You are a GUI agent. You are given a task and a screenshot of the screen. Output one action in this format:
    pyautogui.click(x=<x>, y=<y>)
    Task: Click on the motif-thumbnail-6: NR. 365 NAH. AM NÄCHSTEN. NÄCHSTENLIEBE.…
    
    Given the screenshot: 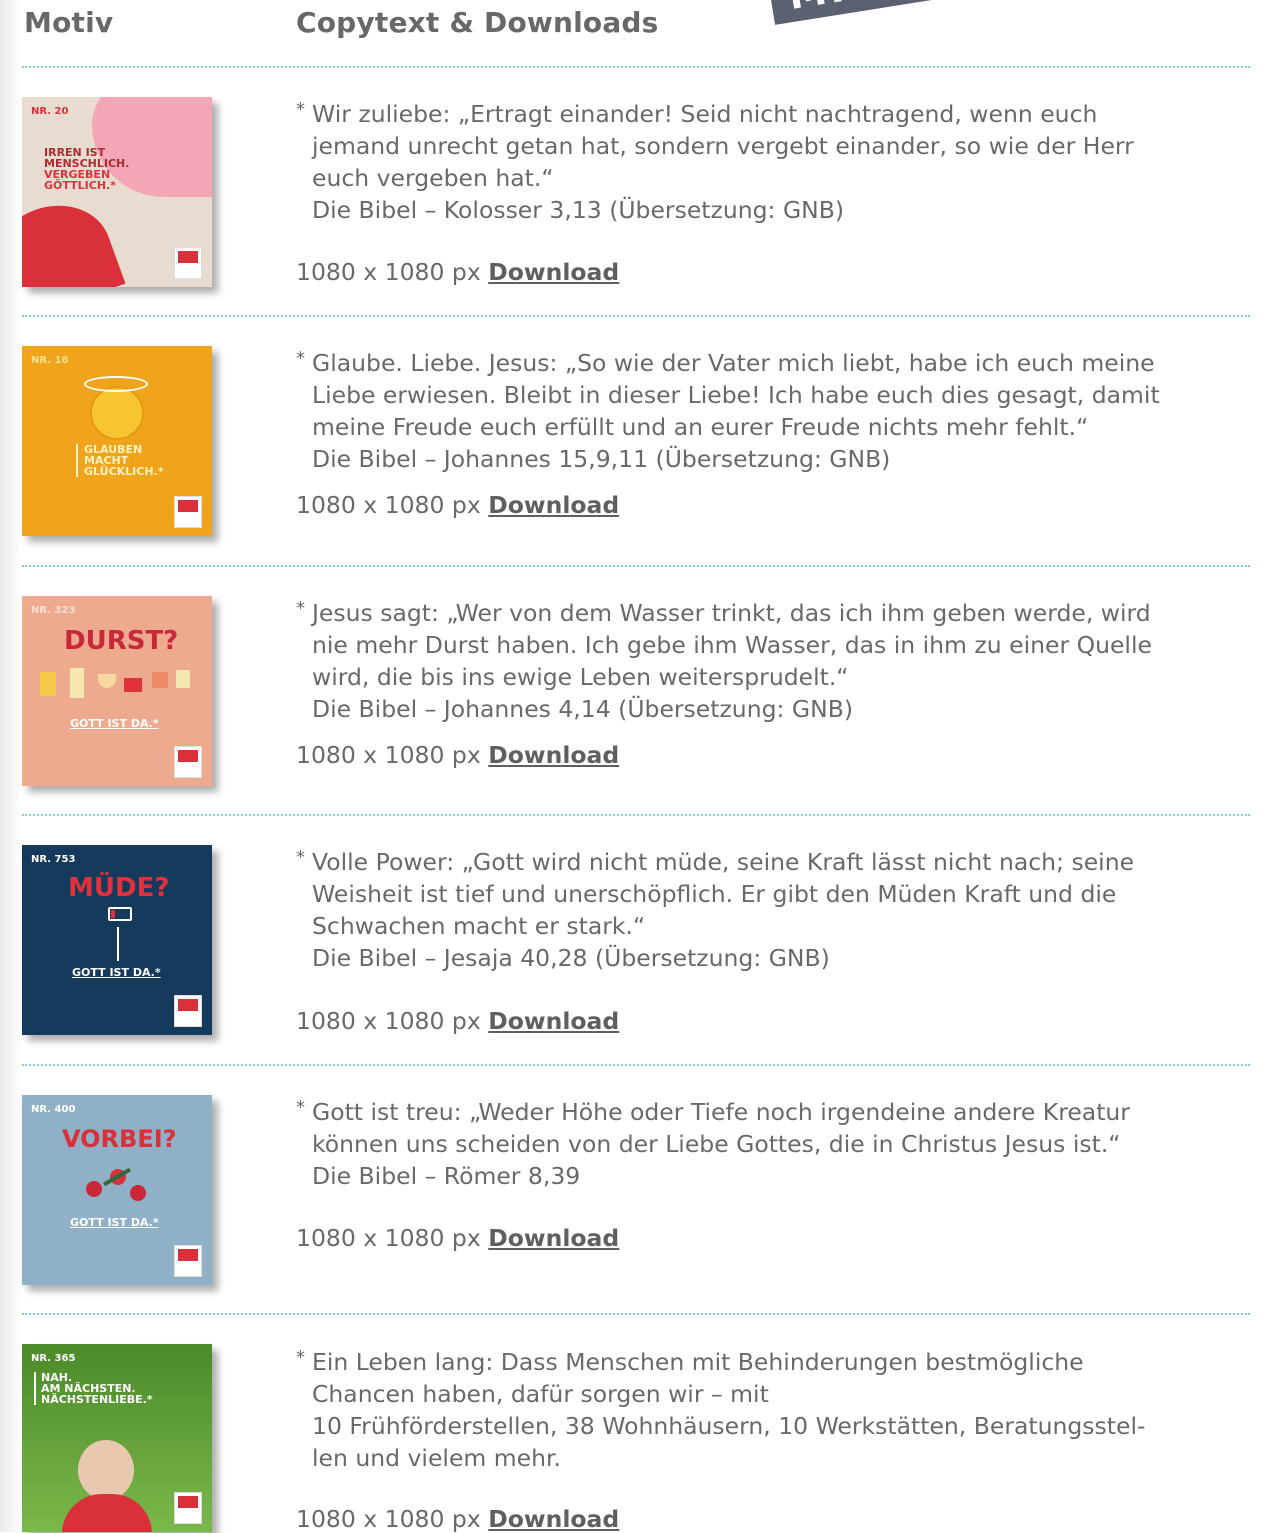 What is the action you would take?
    pyautogui.click(x=117, y=1438)
    